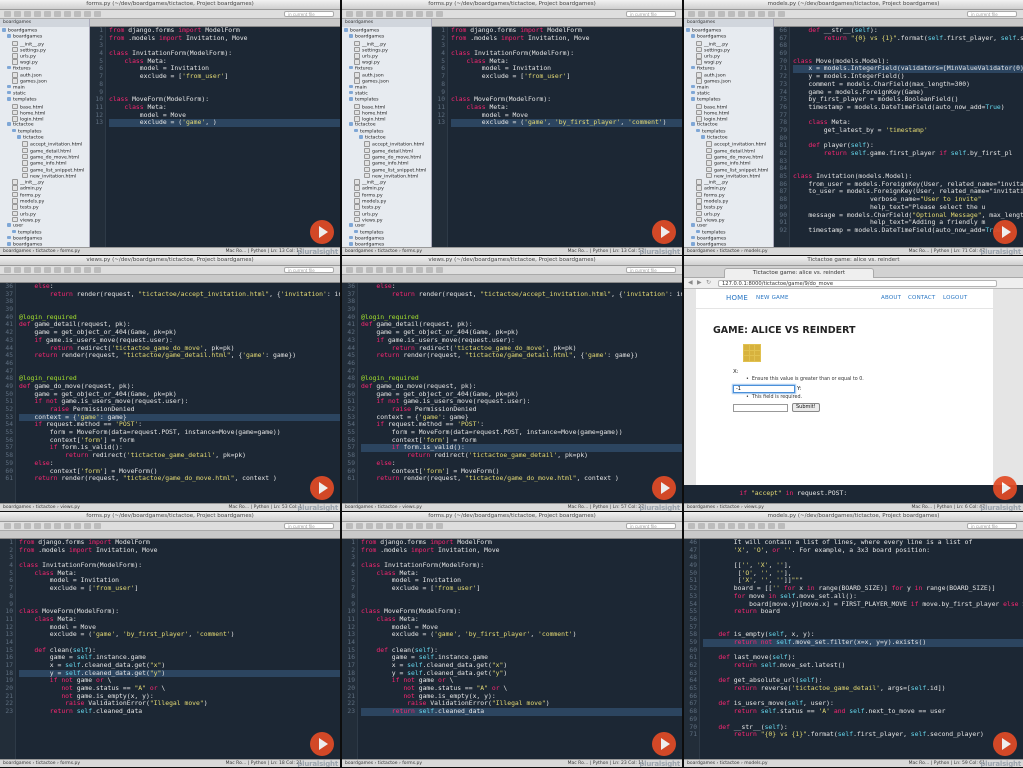 The height and width of the screenshot is (768, 1023). I want to click on code-line: return board, so click(863, 611).